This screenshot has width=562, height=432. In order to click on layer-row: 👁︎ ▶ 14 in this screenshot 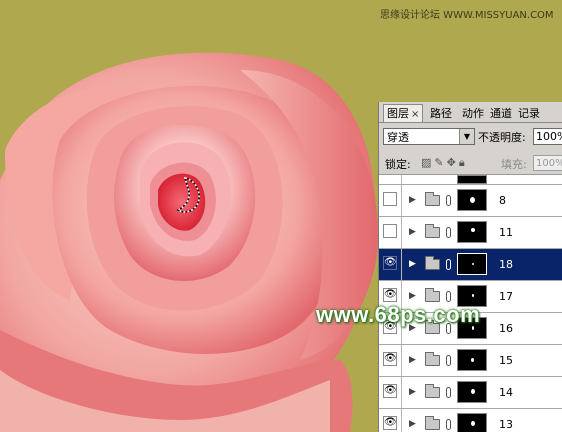, I will do `click(470, 393)`.